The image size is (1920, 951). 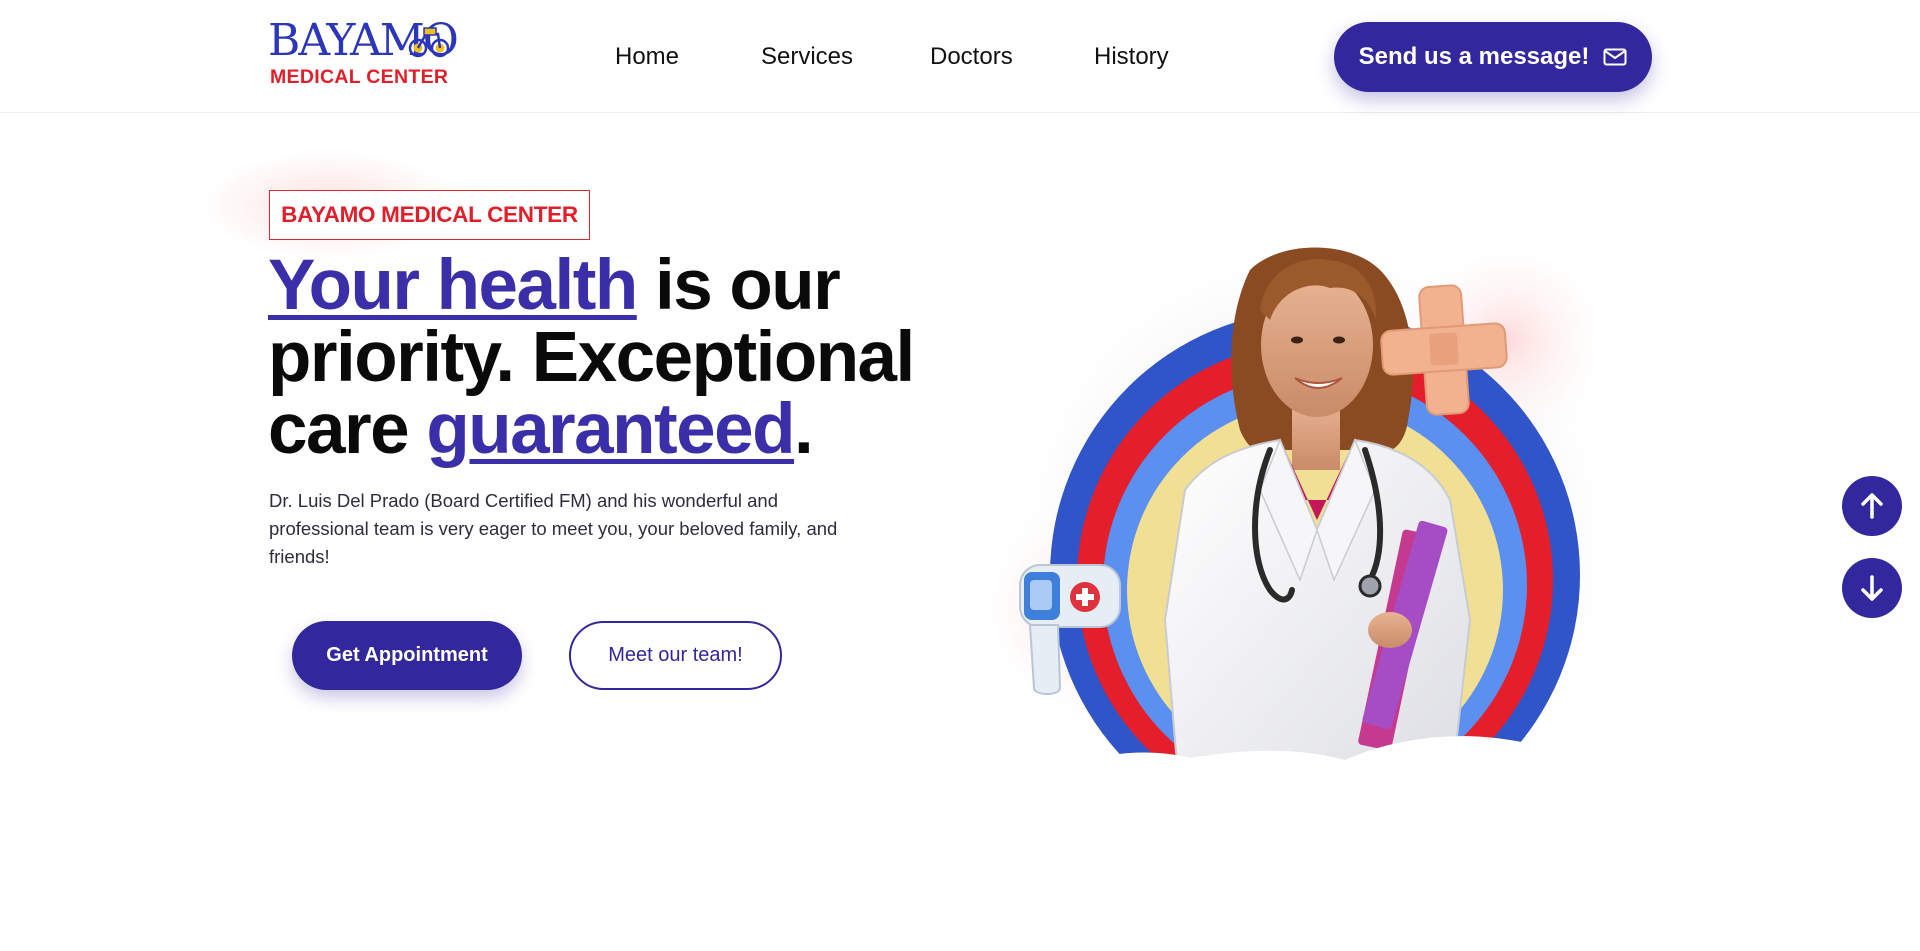 What do you see at coordinates (1615, 57) in the screenshot?
I see `envelope-icon` at bounding box center [1615, 57].